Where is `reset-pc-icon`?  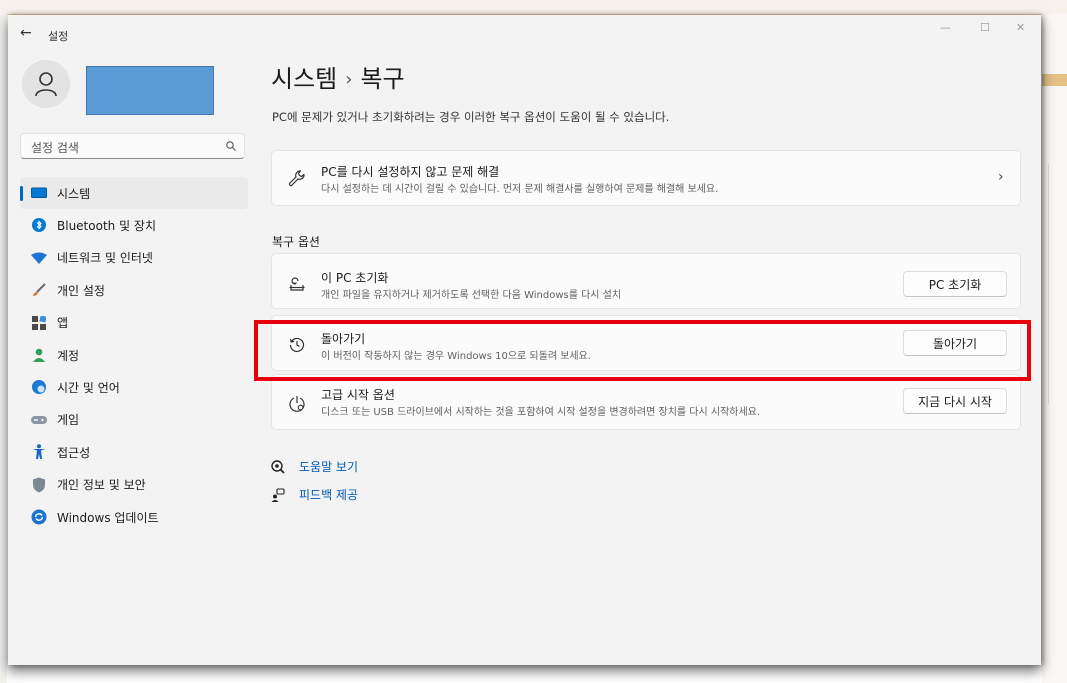 reset-pc-icon is located at coordinates (297, 284).